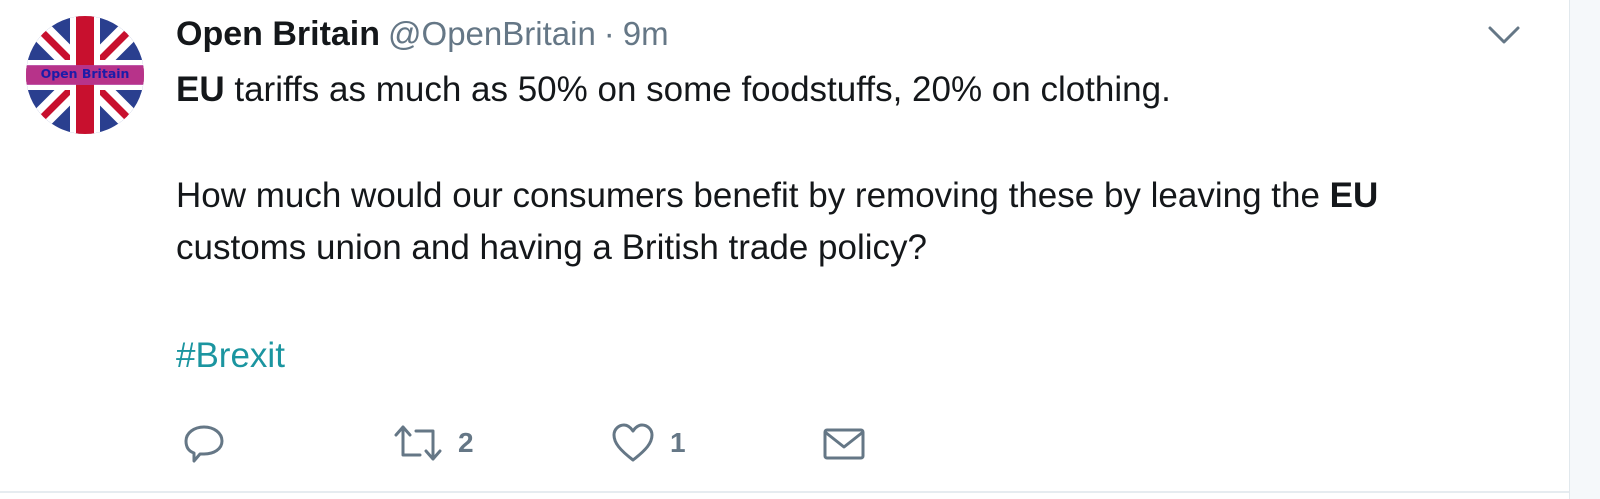  I want to click on like-button: 1, so click(648, 443).